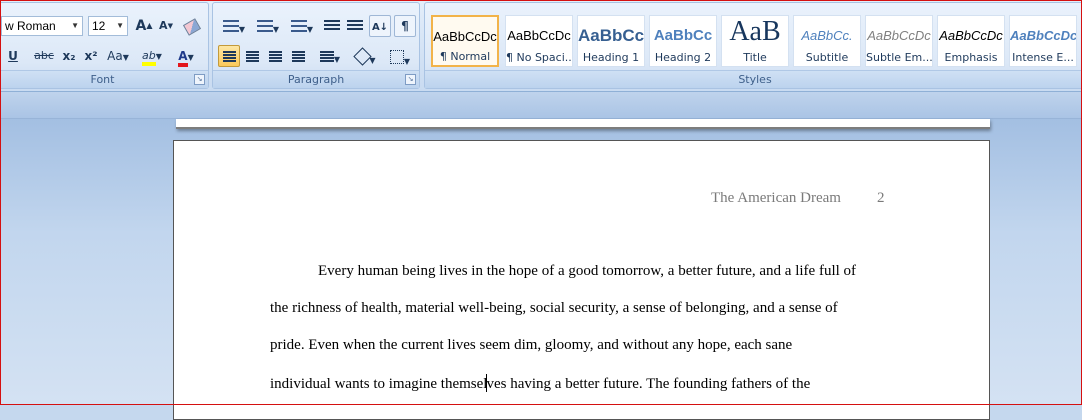 The image size is (1082, 420). I want to click on sort-button: A↓, so click(380, 26).